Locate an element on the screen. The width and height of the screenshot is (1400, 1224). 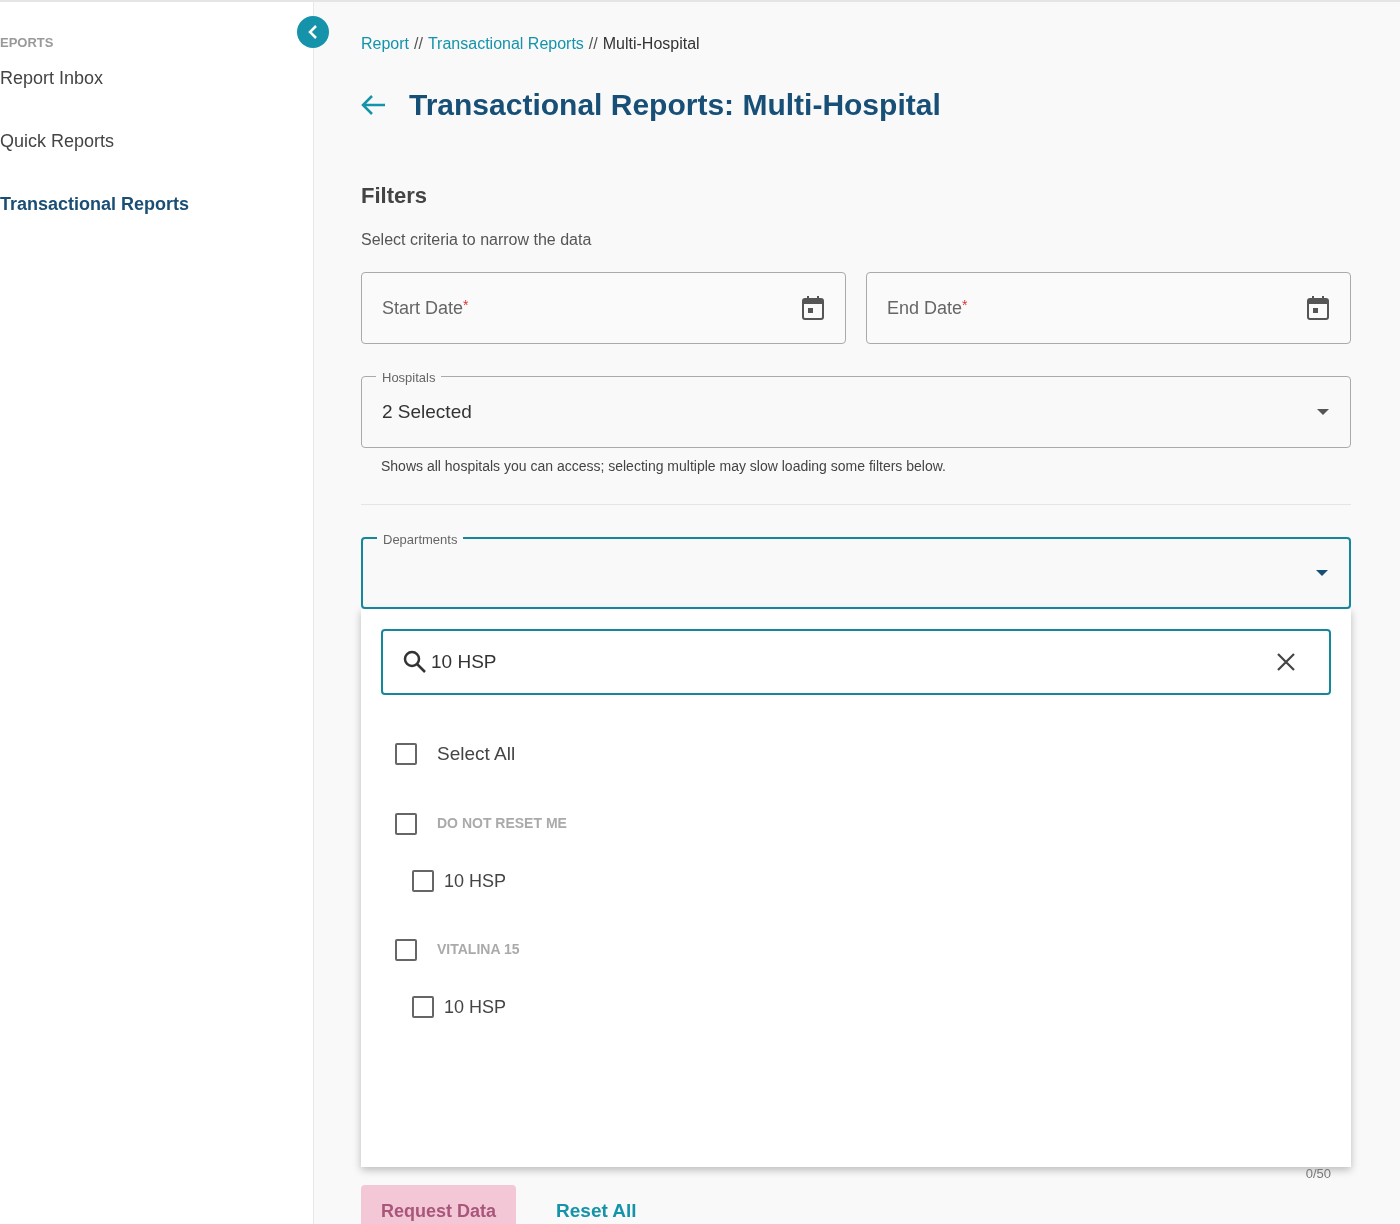
sidebar-item: Report Inbox is located at coordinates (52, 78).